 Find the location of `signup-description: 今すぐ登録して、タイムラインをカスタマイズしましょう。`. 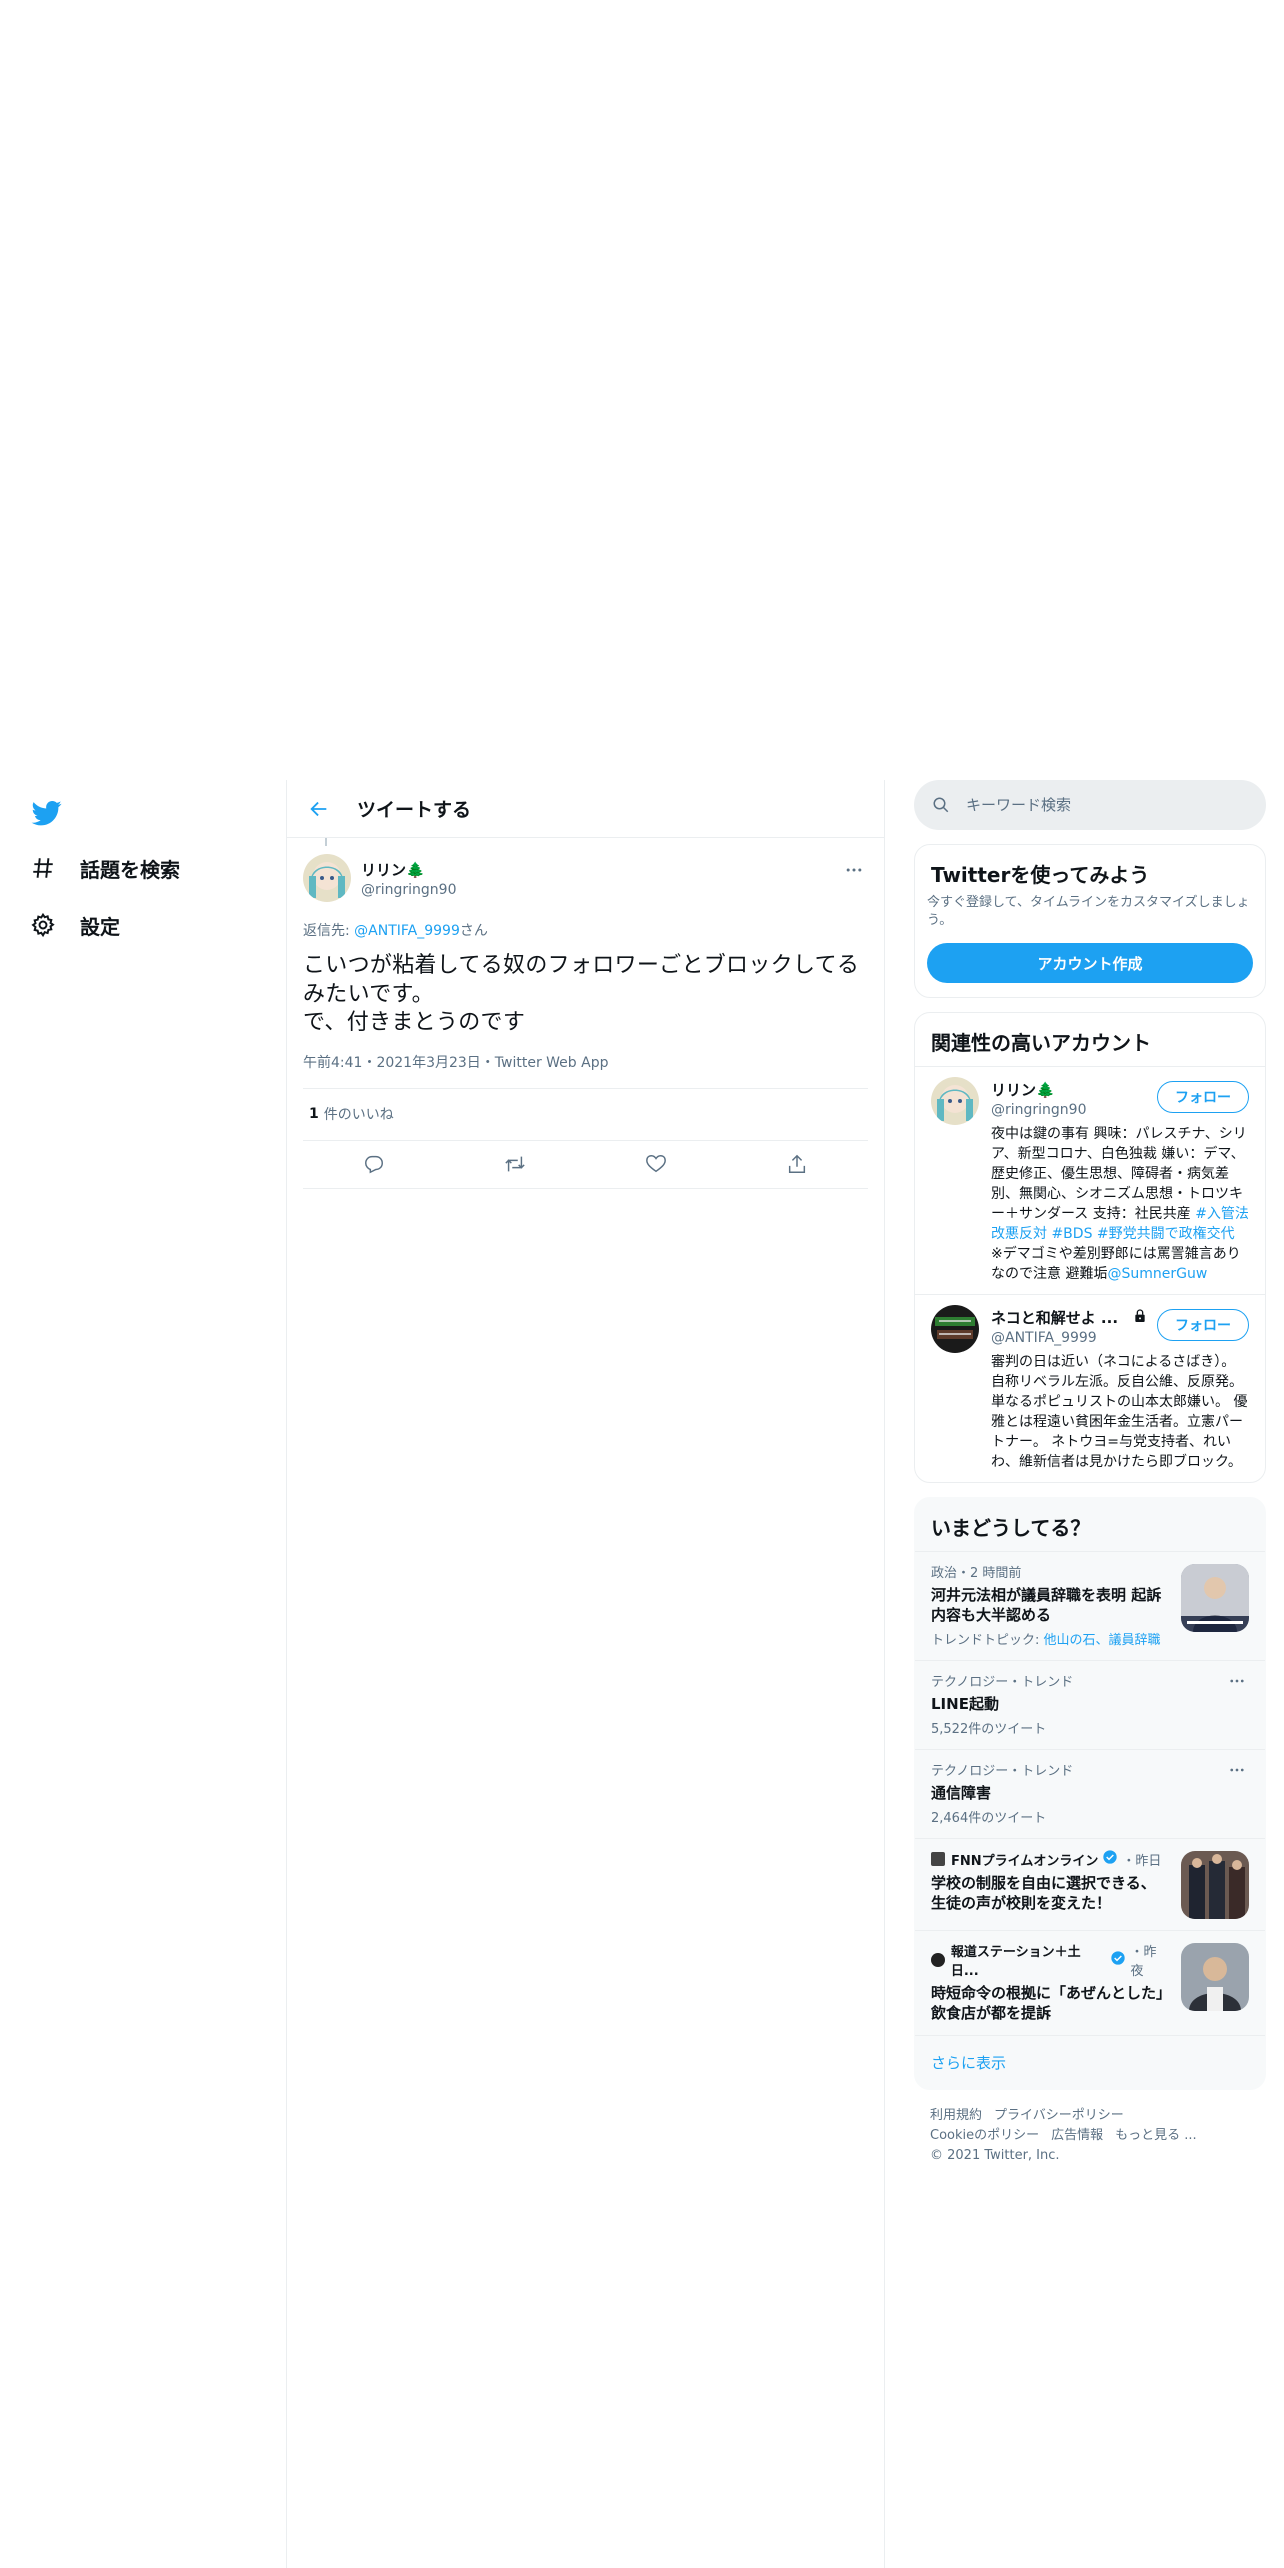

signup-description: 今すぐ登録して、タイムラインをカスタマイズしましょう。 is located at coordinates (1088, 911).